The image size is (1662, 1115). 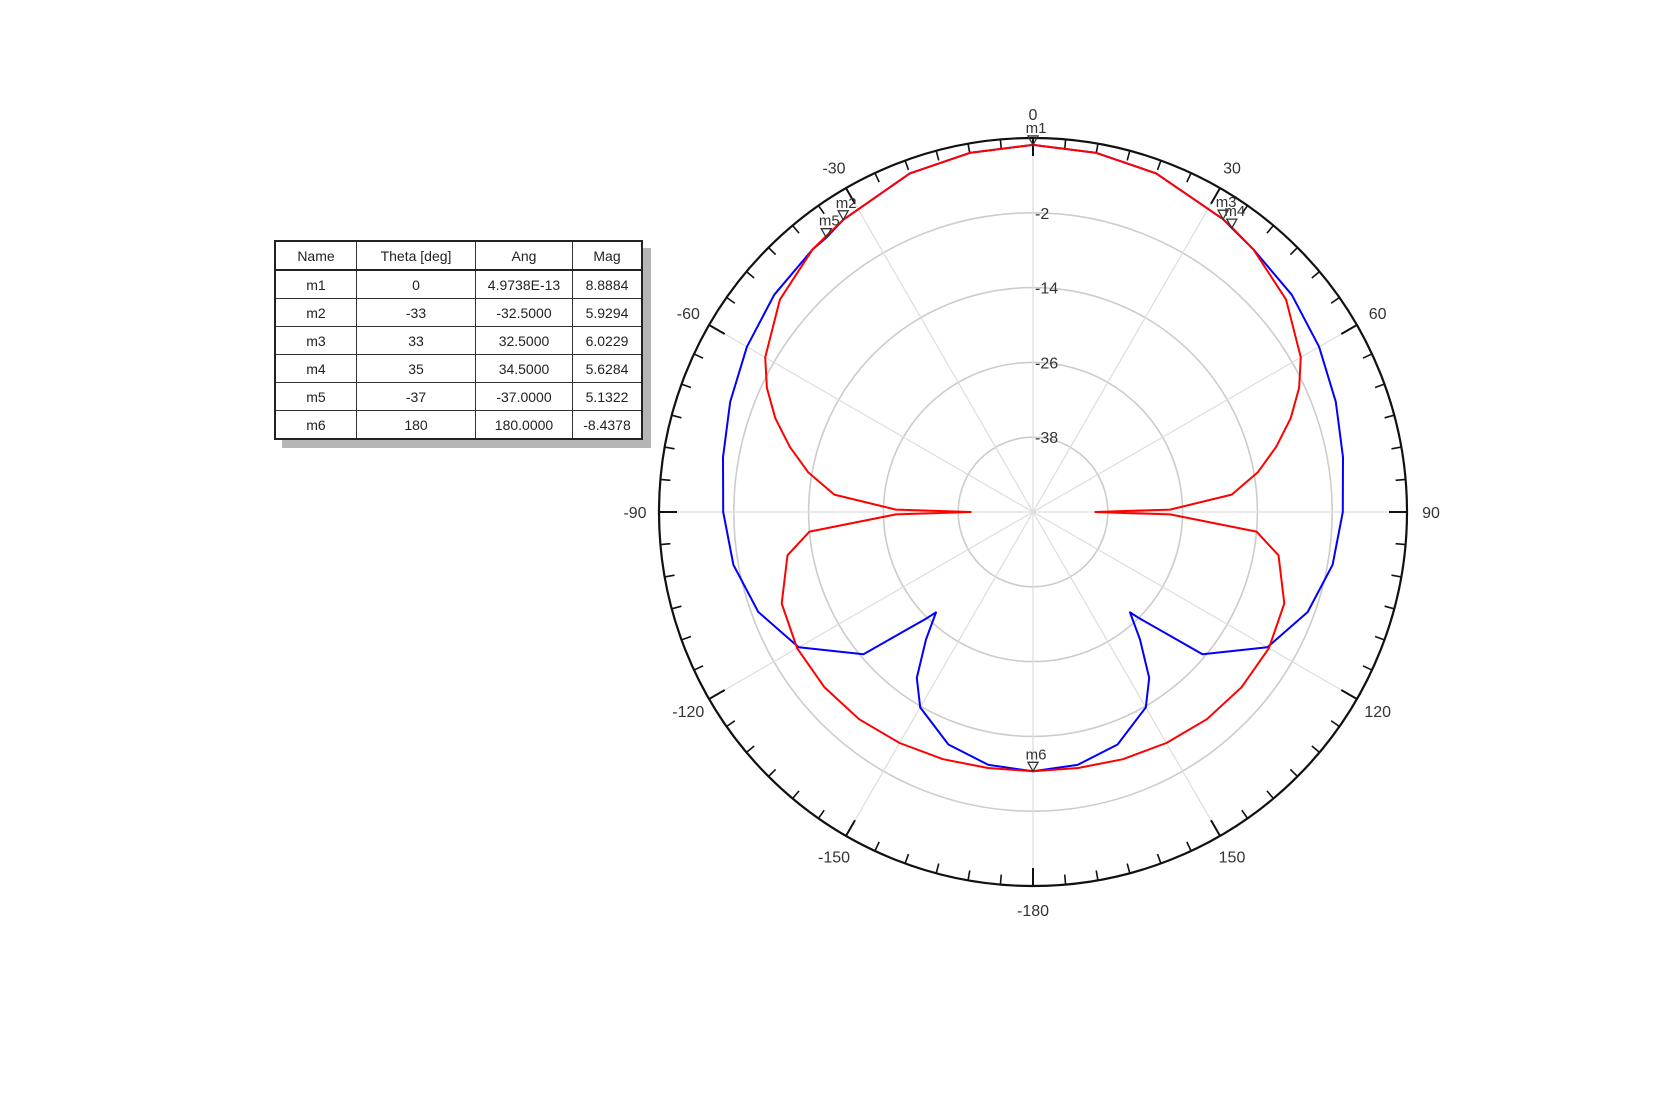 What do you see at coordinates (1036, 754) in the screenshot?
I see `marker-label: m6` at bounding box center [1036, 754].